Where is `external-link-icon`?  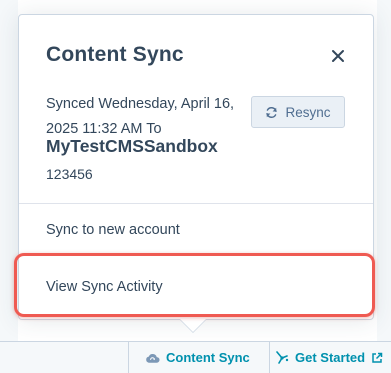
external-link-icon is located at coordinates (377, 357).